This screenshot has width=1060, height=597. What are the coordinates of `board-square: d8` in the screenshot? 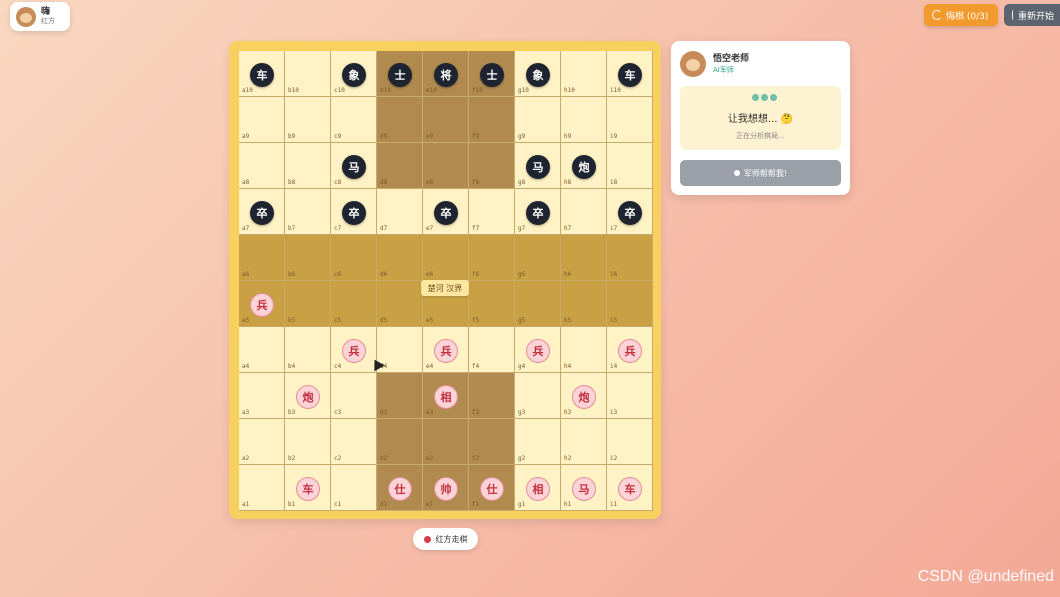 It's located at (400, 166).